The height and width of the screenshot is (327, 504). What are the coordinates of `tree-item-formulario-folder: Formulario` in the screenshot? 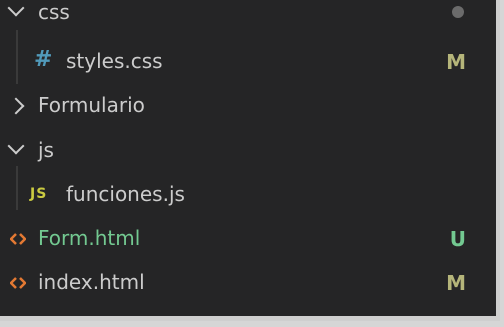 It's located at (248, 106).